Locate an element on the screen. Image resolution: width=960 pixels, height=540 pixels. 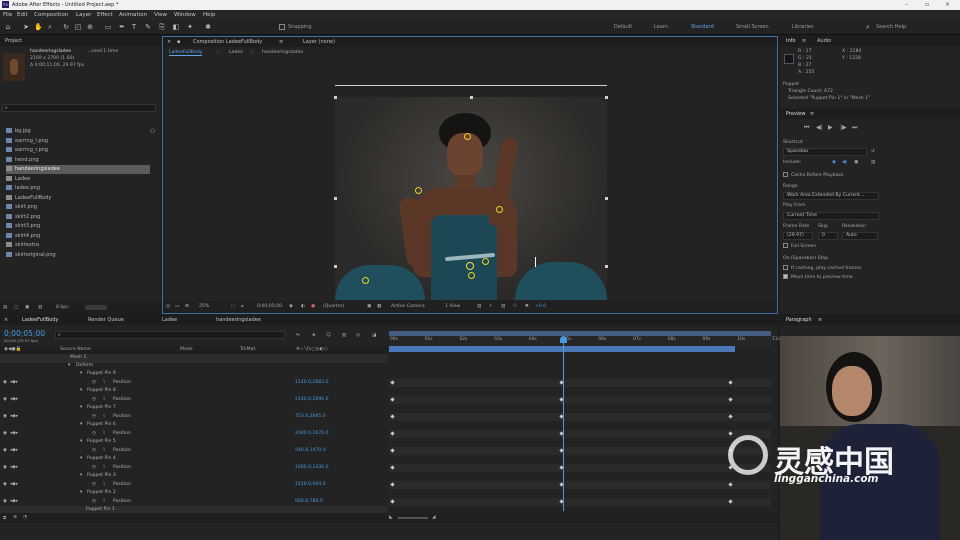
last-frame-icon: ⏭ is located at coordinates (854, 128).